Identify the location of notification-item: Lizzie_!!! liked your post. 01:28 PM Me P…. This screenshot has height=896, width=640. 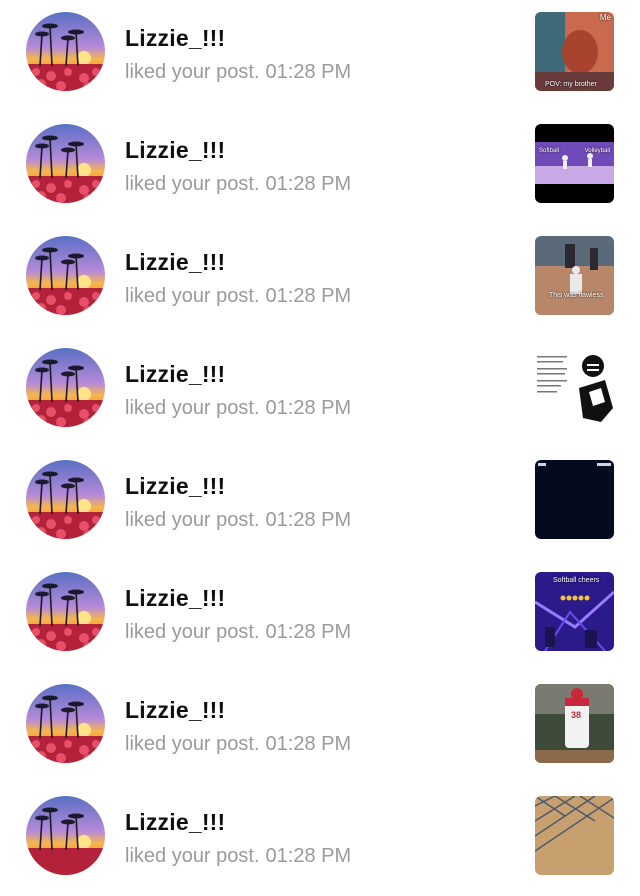
(320, 56).